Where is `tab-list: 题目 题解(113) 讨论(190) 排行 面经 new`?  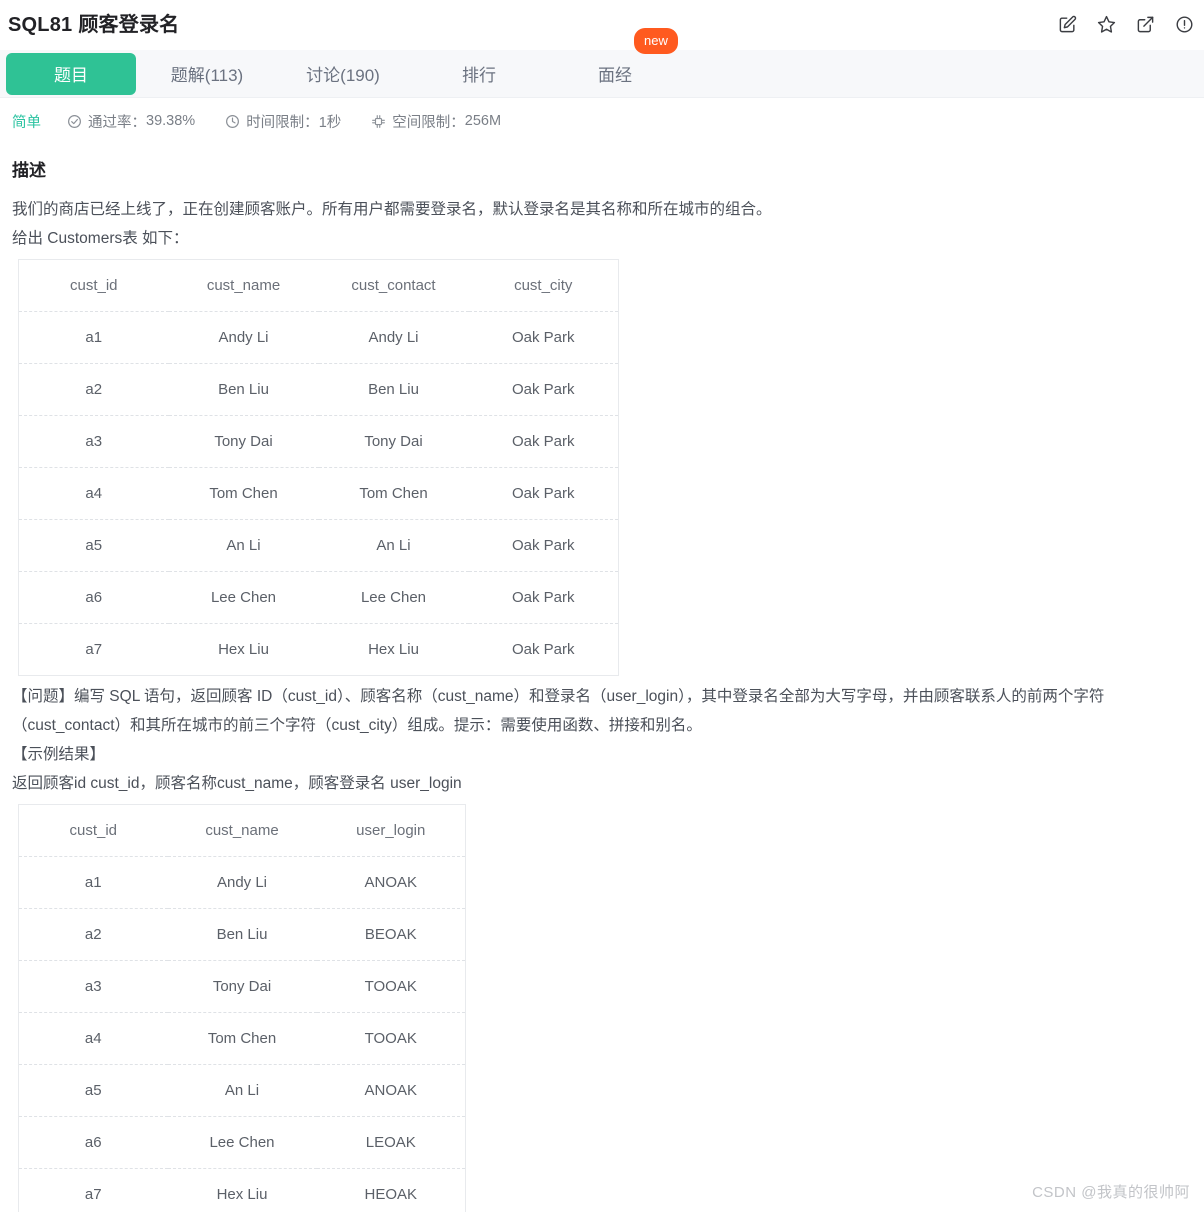
tab-list: 题目 题解(113) 讨论(190) 排行 面经 new is located at coordinates (340, 61).